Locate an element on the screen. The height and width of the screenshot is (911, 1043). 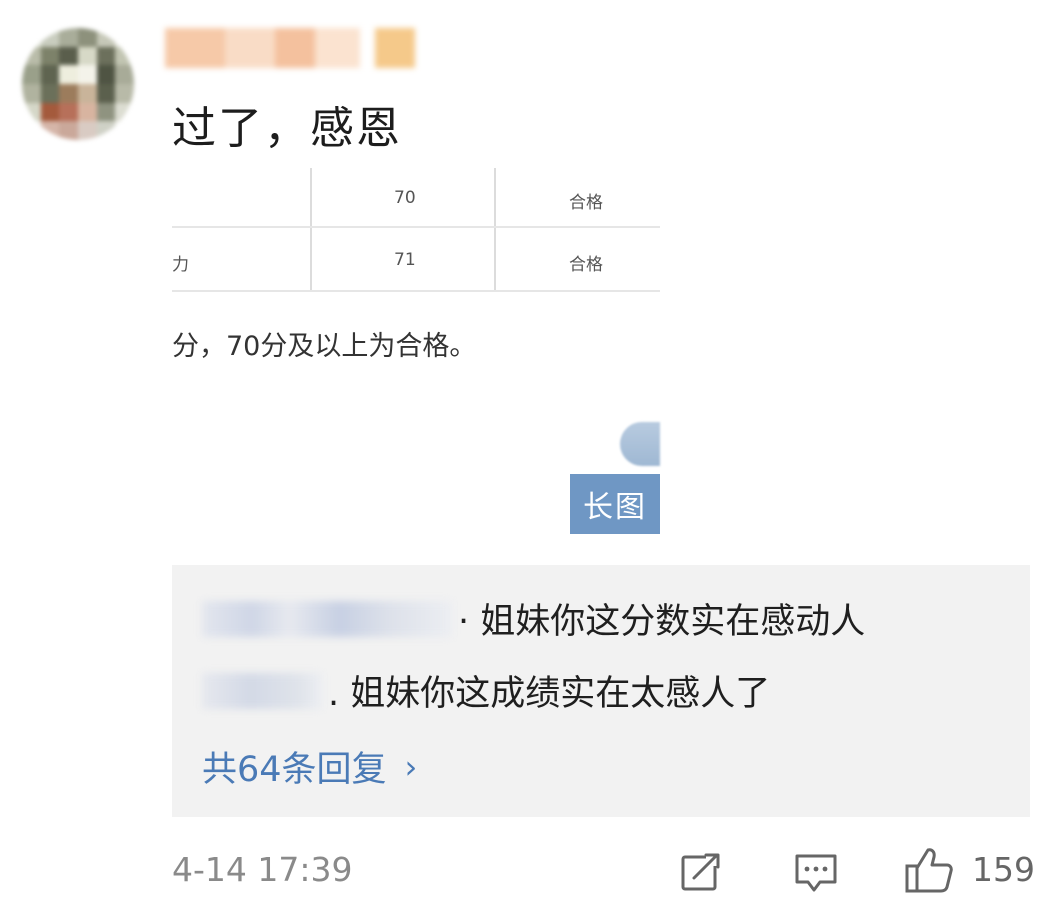
username-blurred is located at coordinates (290, 48).